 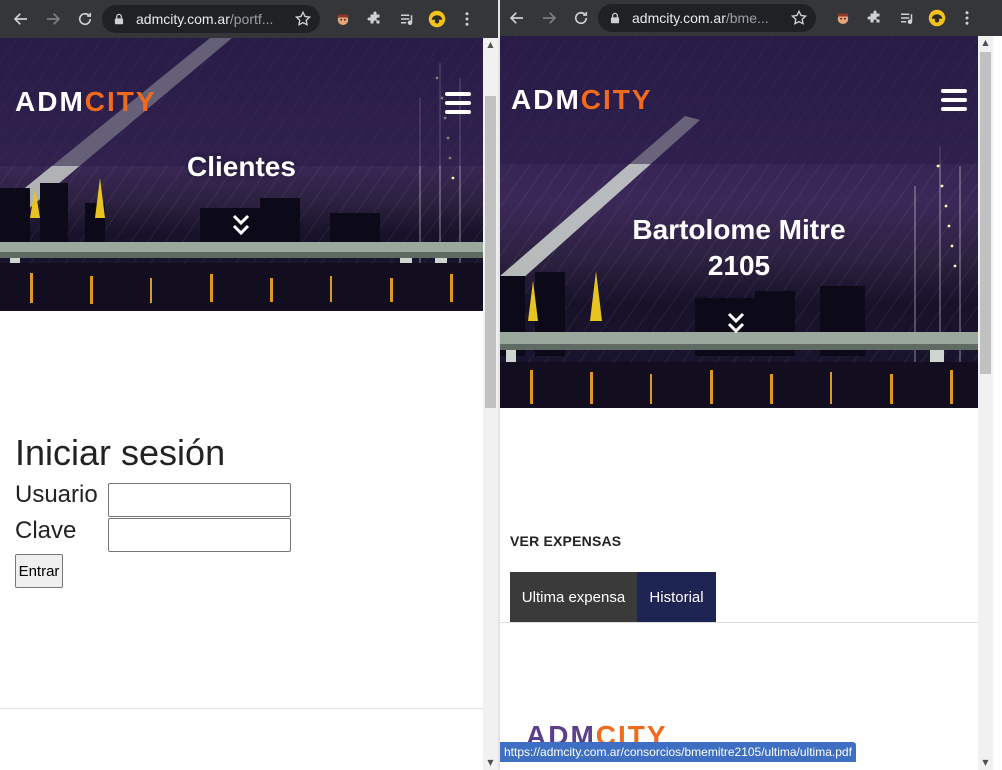 I want to click on content-divider, so click(x=241, y=708).